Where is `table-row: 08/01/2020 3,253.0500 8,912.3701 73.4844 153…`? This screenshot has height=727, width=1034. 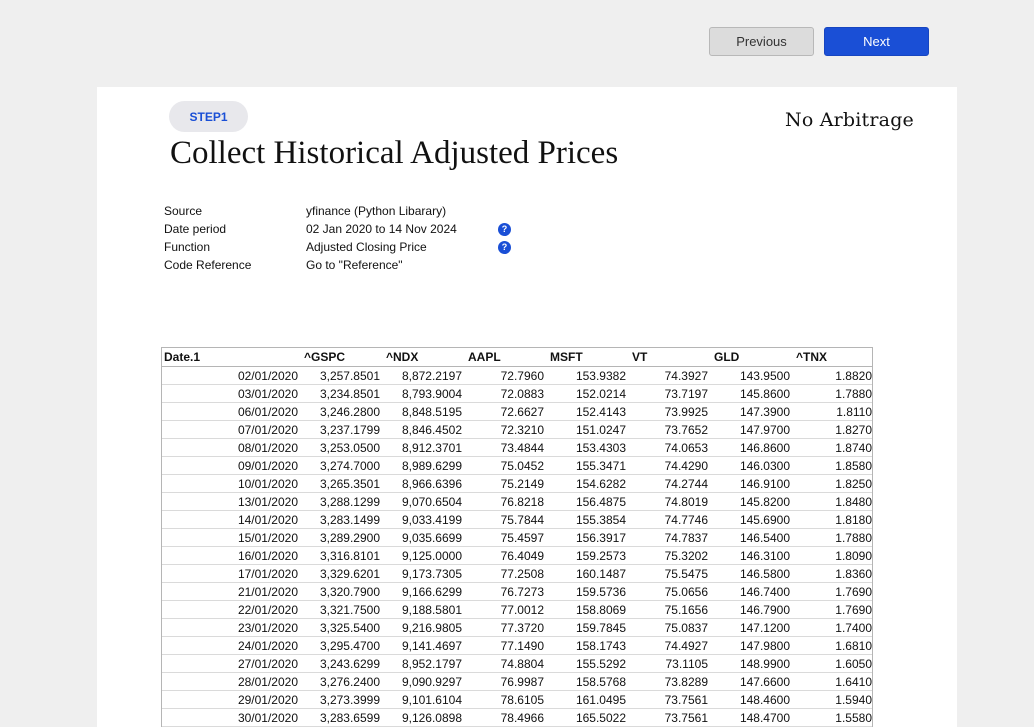 table-row: 08/01/2020 3,253.0500 8,912.3701 73.4844 153… is located at coordinates (517, 447).